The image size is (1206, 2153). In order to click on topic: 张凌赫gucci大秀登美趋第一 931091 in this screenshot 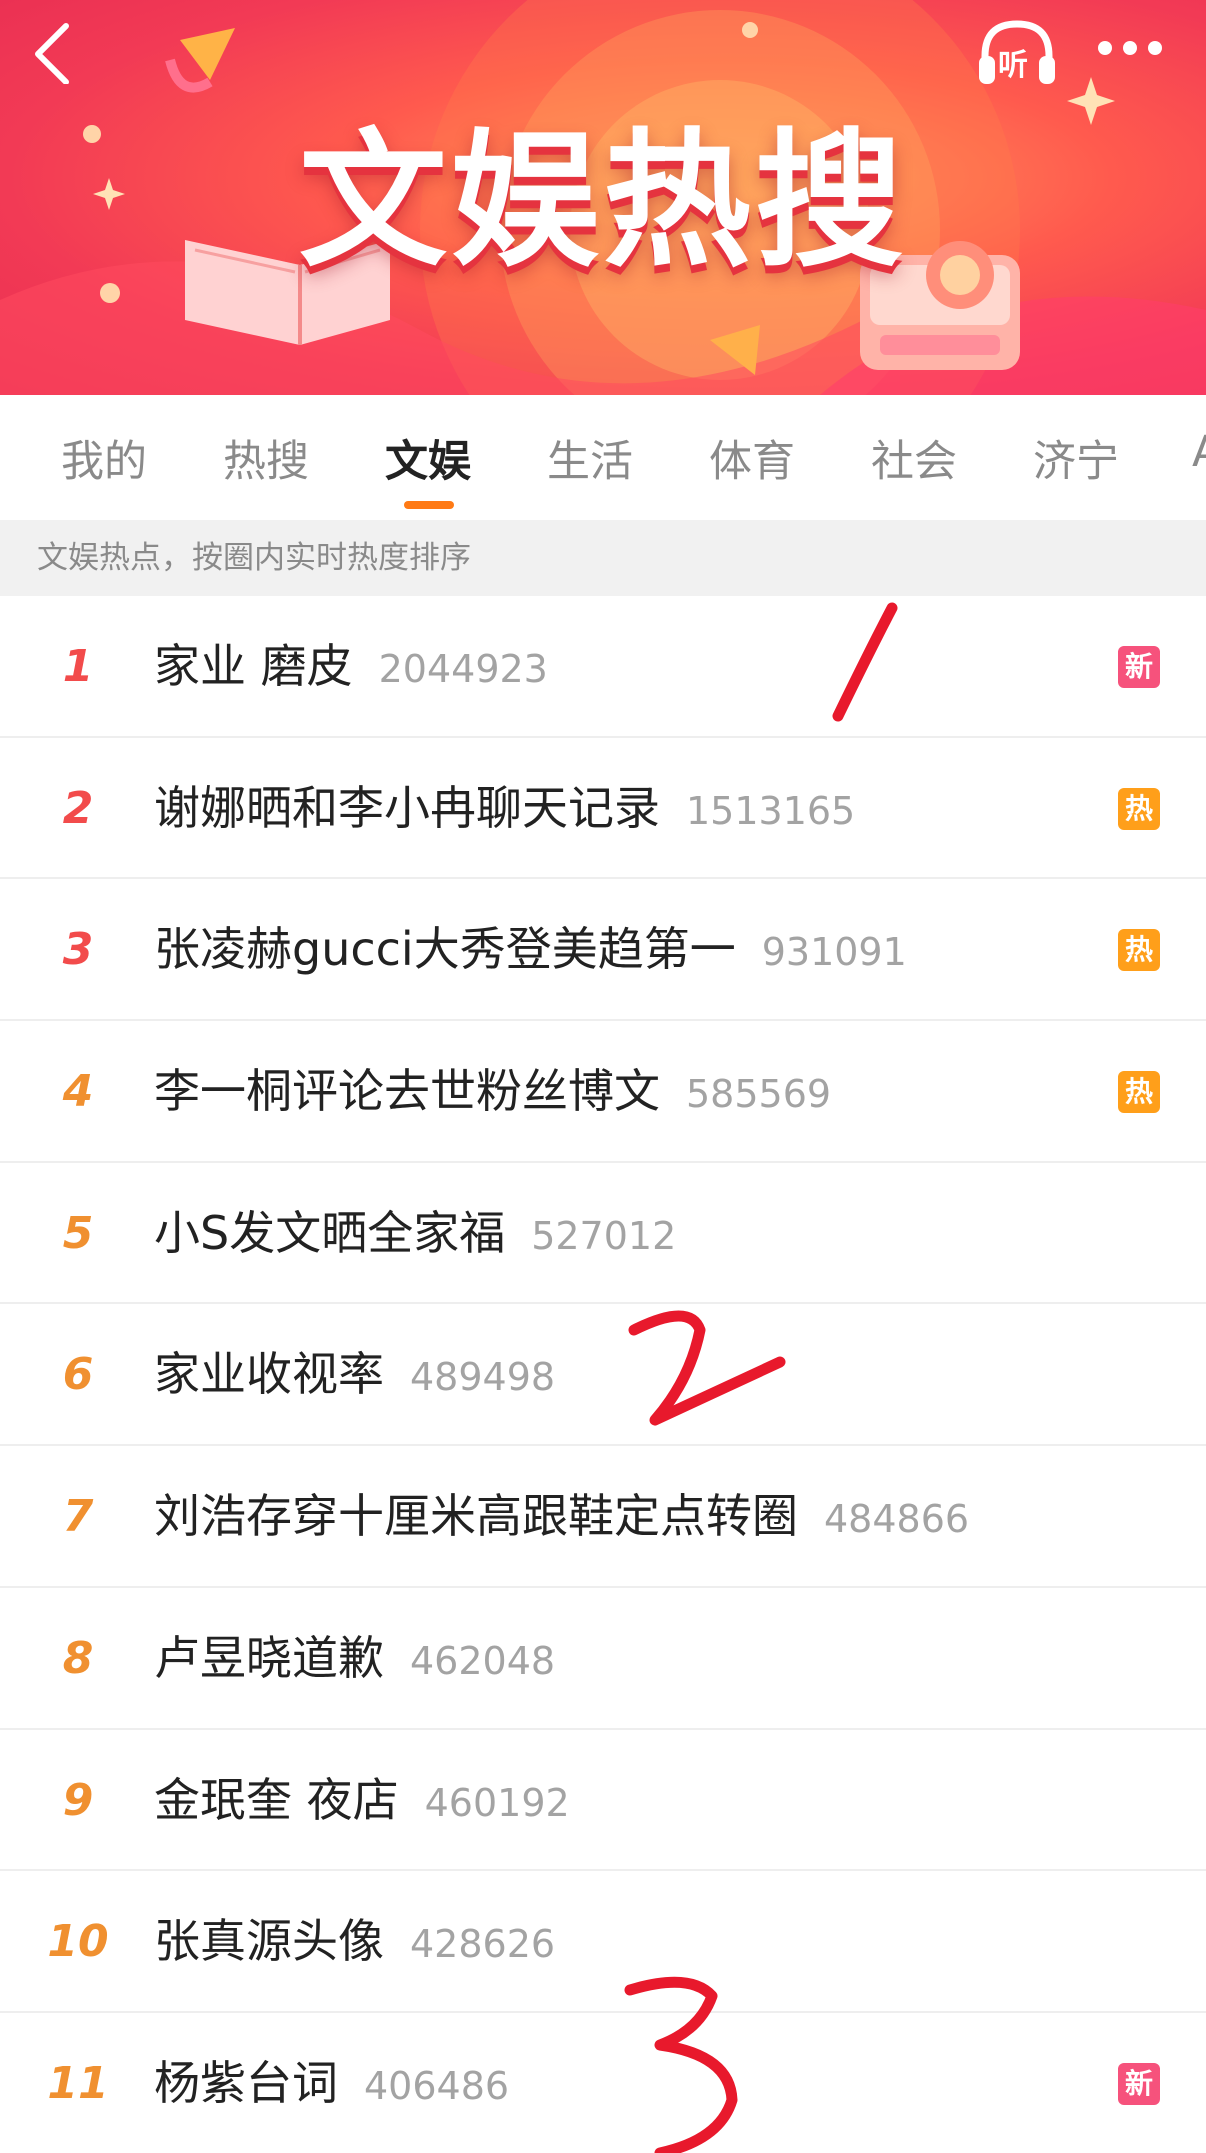, I will do `click(530, 949)`.